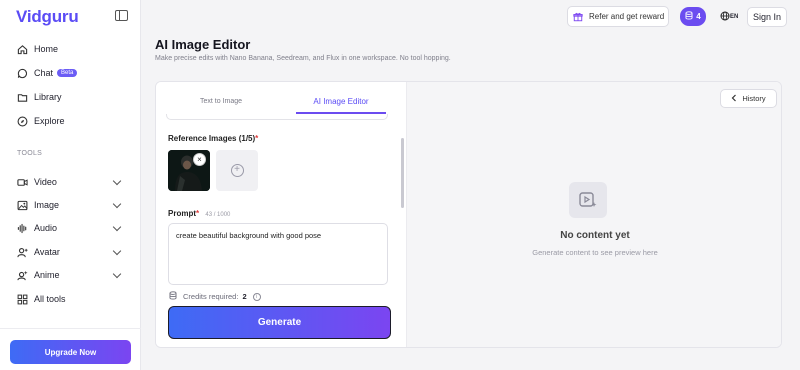 The width and height of the screenshot is (800, 370). Describe the element at coordinates (45, 182) in the screenshot. I see `sidebar-item-label: Video` at that location.